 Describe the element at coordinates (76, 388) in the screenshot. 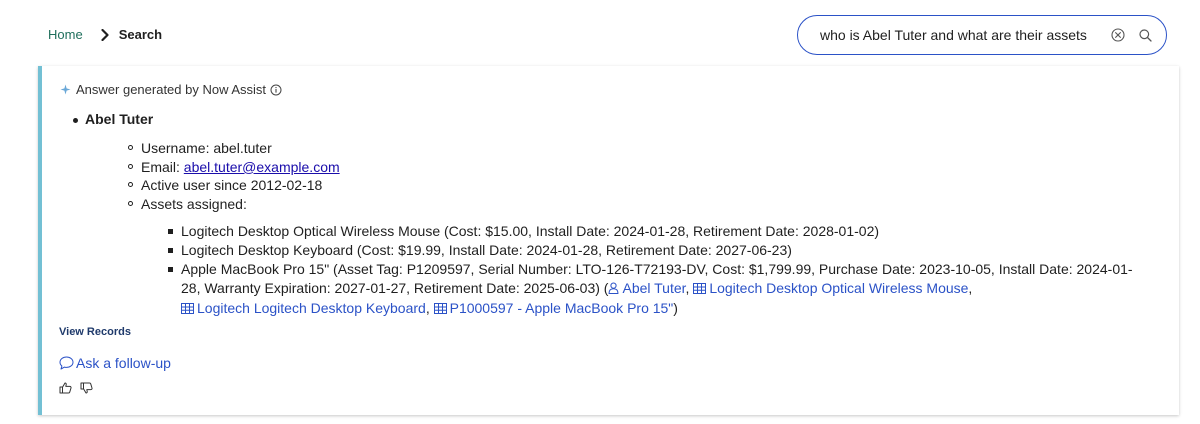

I see `feedback-group` at that location.